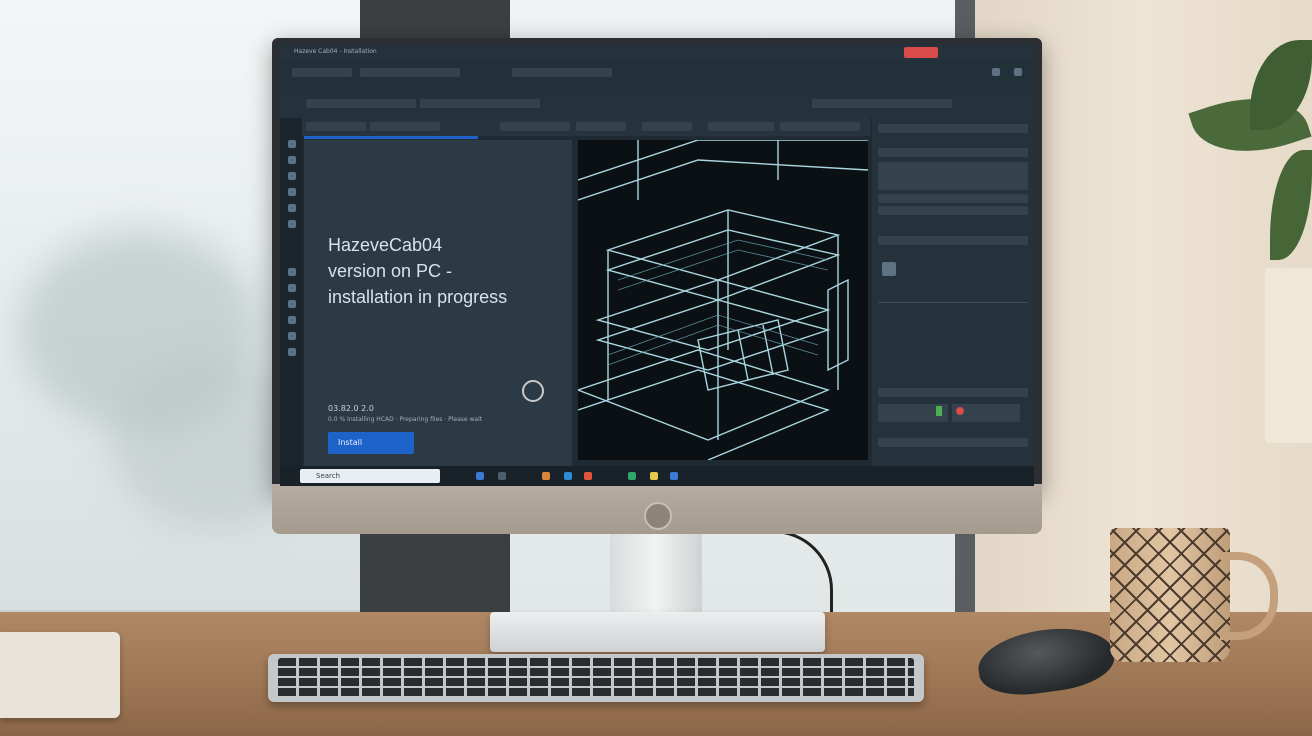 This screenshot has width=1312, height=736. What do you see at coordinates (418, 297) in the screenshot?
I see `headline-line: installation in progress` at bounding box center [418, 297].